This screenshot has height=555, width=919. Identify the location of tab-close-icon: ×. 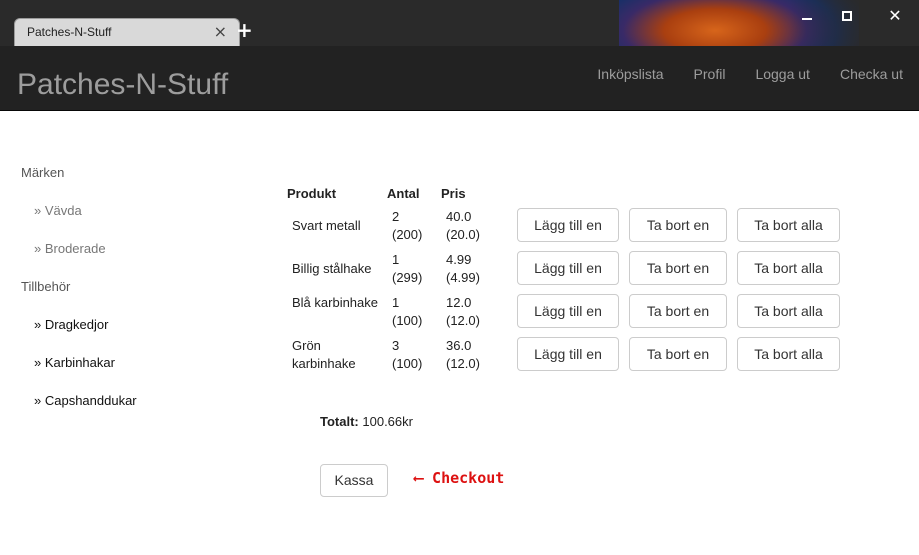
(220, 31).